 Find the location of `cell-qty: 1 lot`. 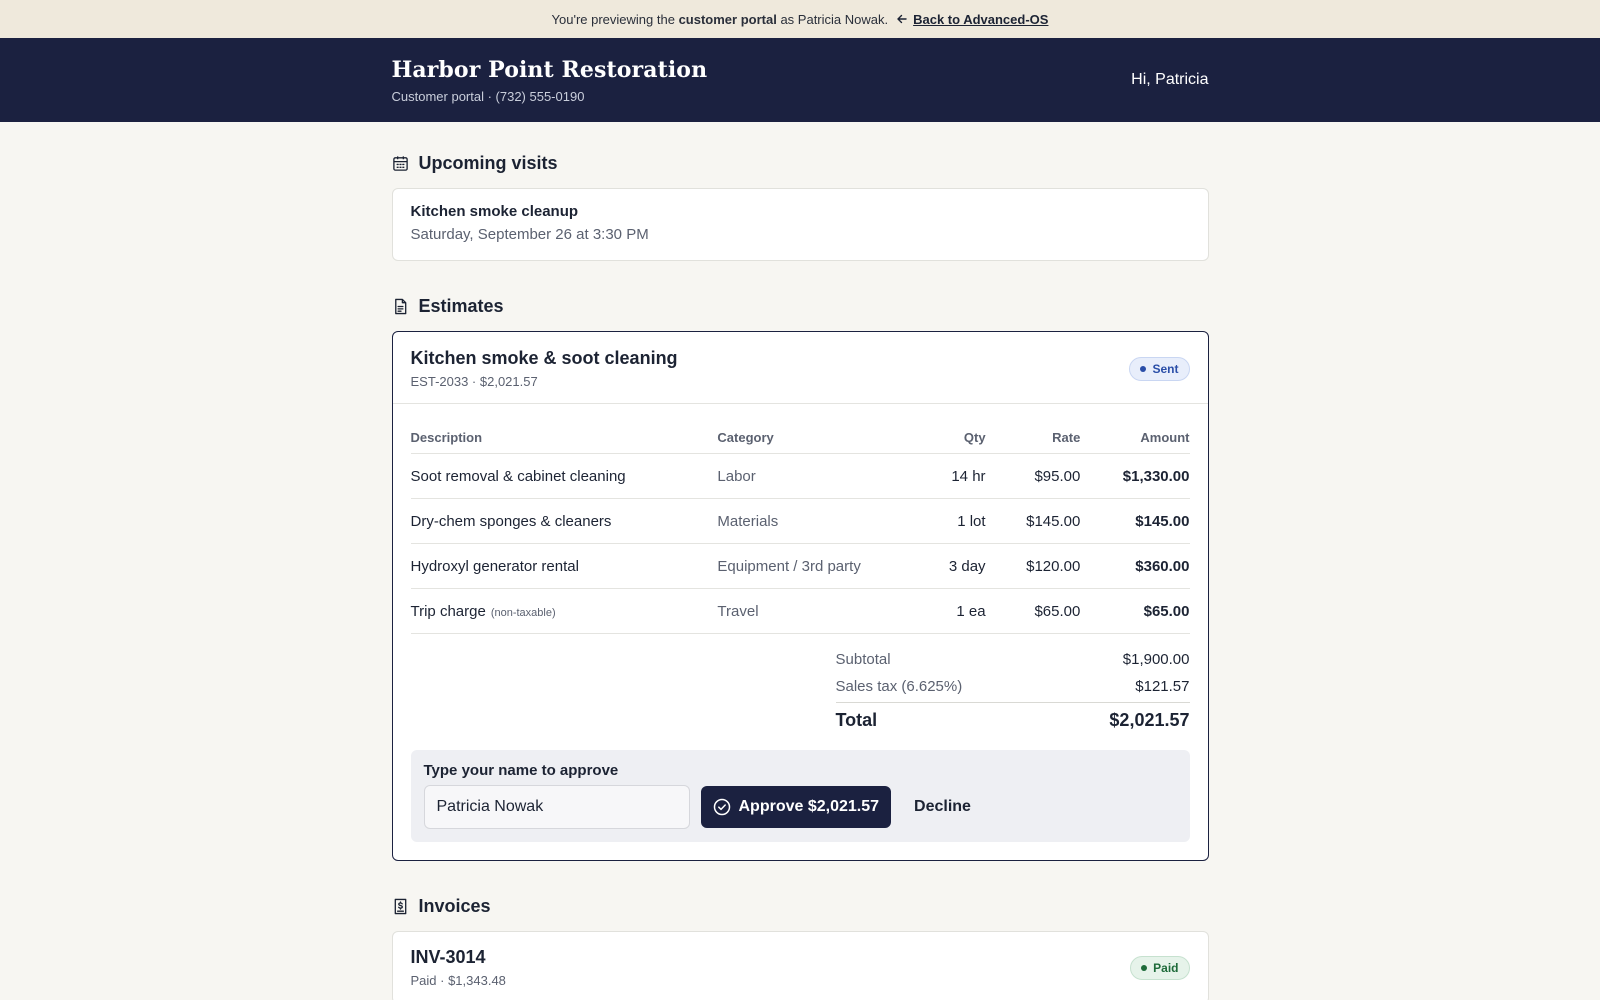

cell-qty: 1 lot is located at coordinates (948, 521).